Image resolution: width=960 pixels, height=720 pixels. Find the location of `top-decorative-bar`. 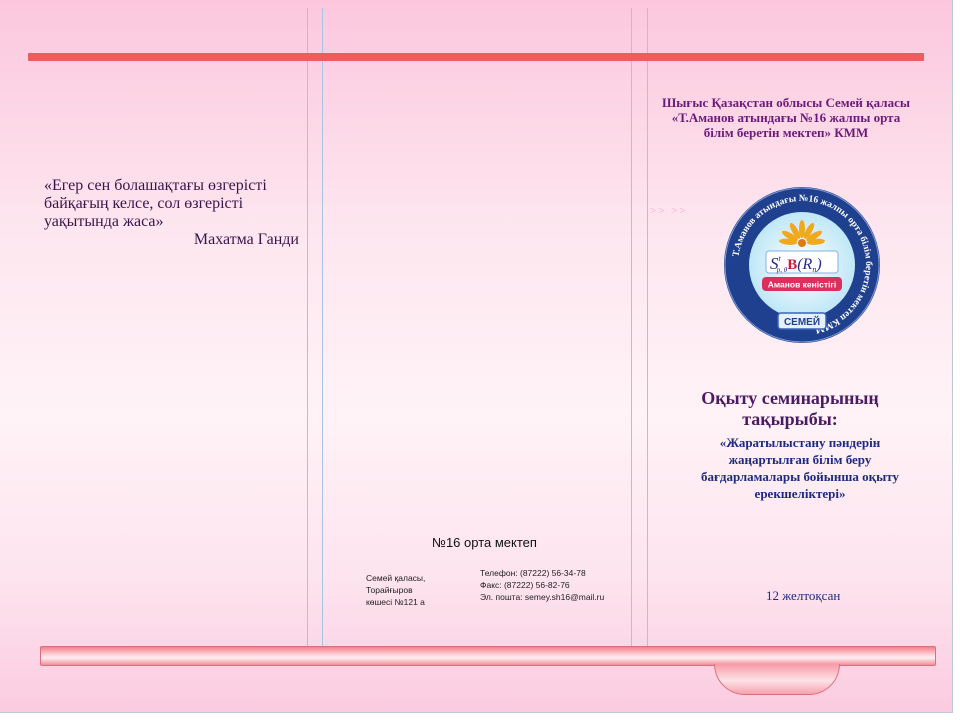

top-decorative-bar is located at coordinates (476, 57).